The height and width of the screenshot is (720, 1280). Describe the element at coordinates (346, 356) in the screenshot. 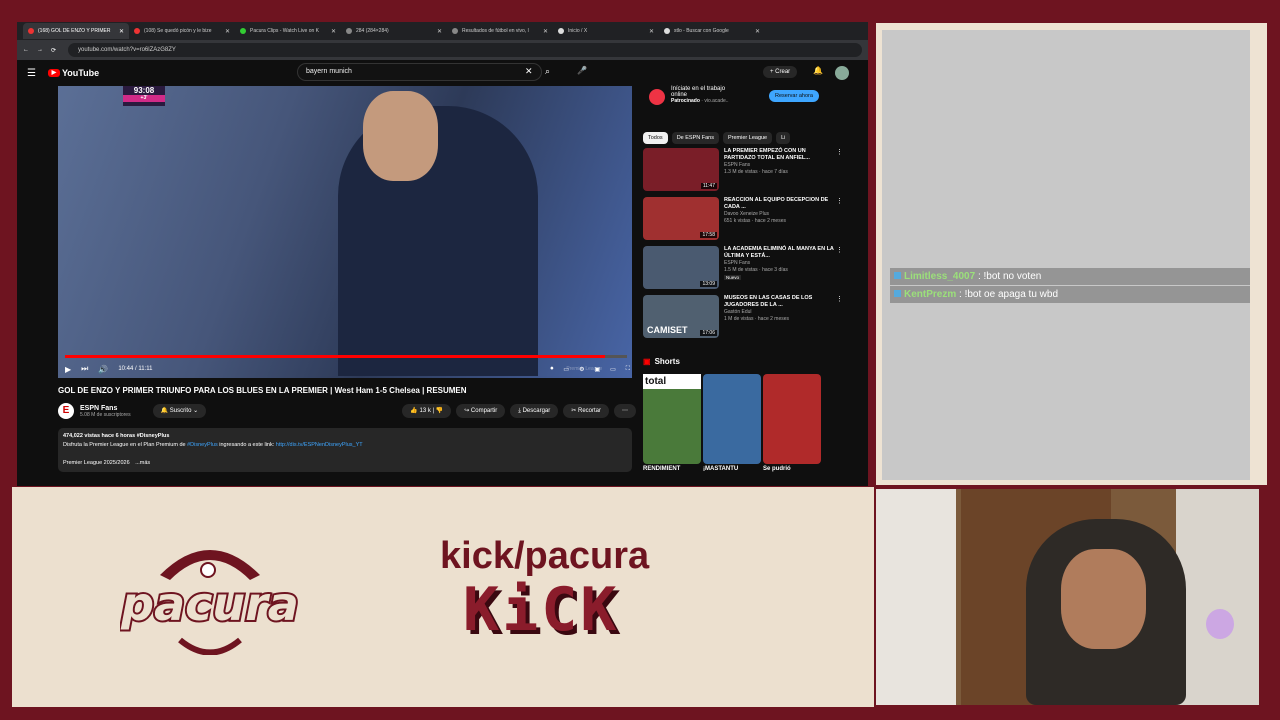

I see `progress-bar` at that location.